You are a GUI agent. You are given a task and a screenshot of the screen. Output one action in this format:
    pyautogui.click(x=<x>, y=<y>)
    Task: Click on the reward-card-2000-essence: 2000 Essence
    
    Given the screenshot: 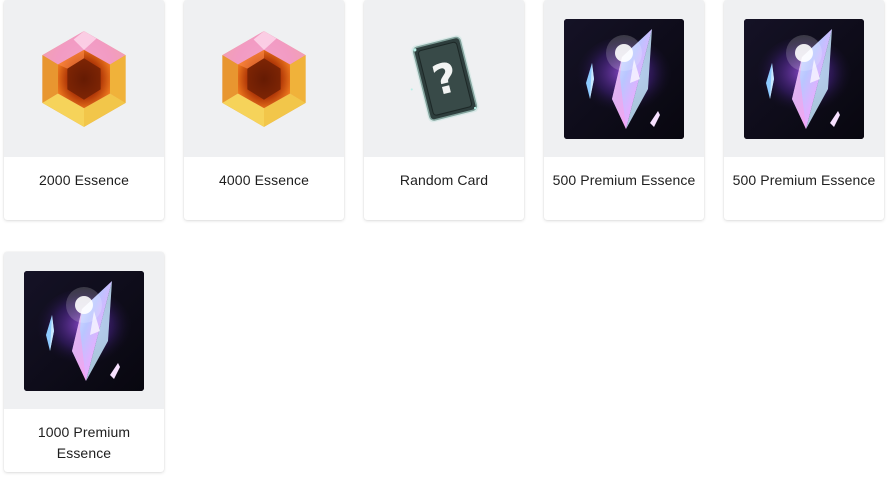 What is the action you would take?
    pyautogui.click(x=84, y=110)
    